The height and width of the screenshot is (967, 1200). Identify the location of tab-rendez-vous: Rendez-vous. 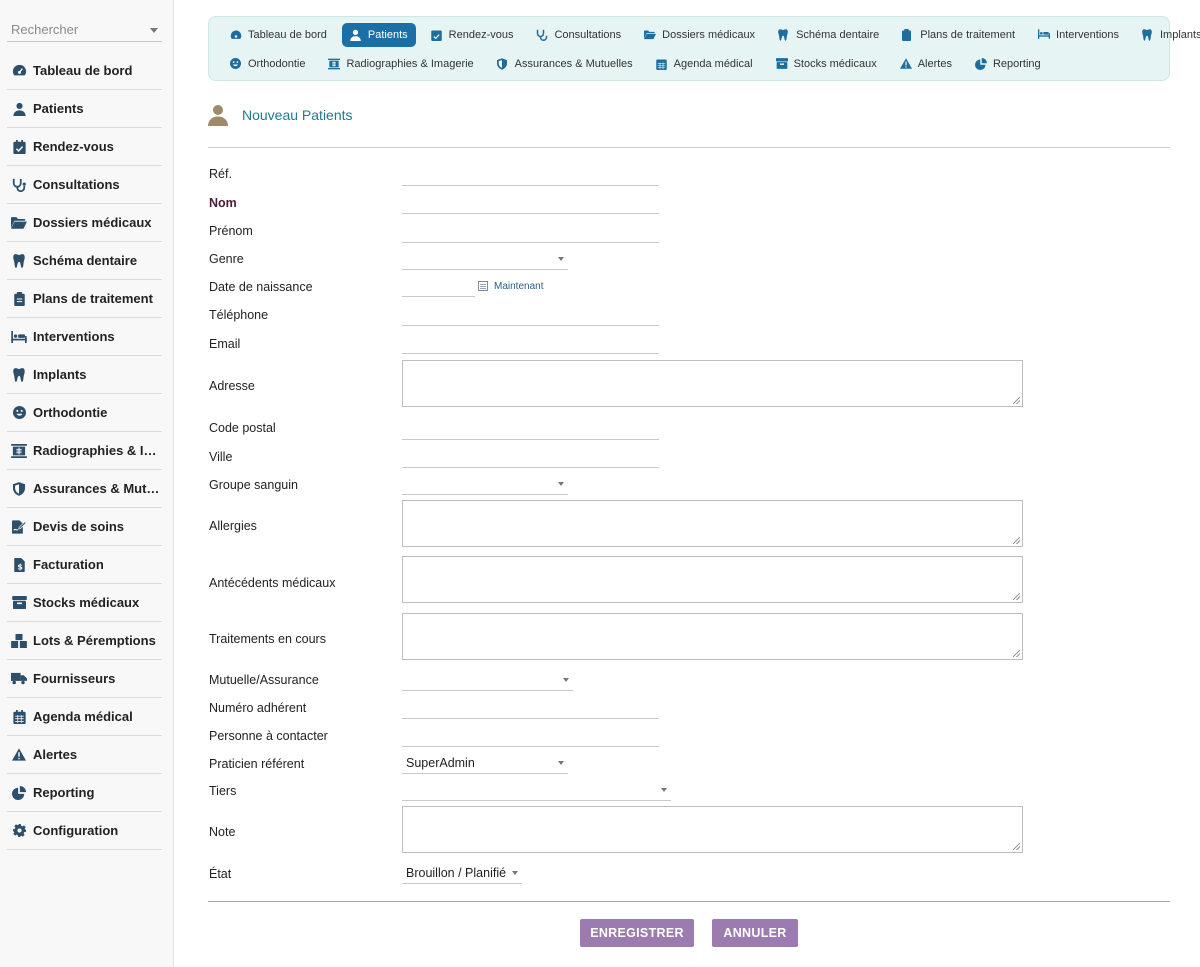
(472, 35).